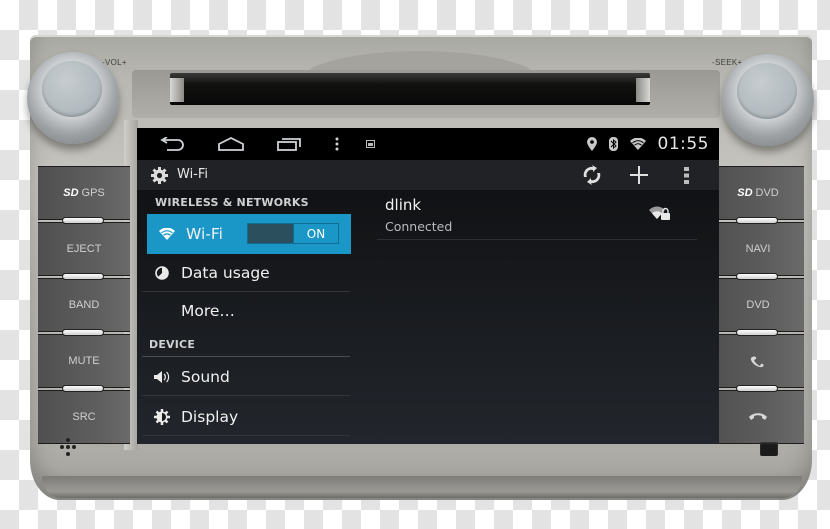 Image resolution: width=830 pixels, height=529 pixels. I want to click on dvd-sd-button: SD DVD, so click(758, 195).